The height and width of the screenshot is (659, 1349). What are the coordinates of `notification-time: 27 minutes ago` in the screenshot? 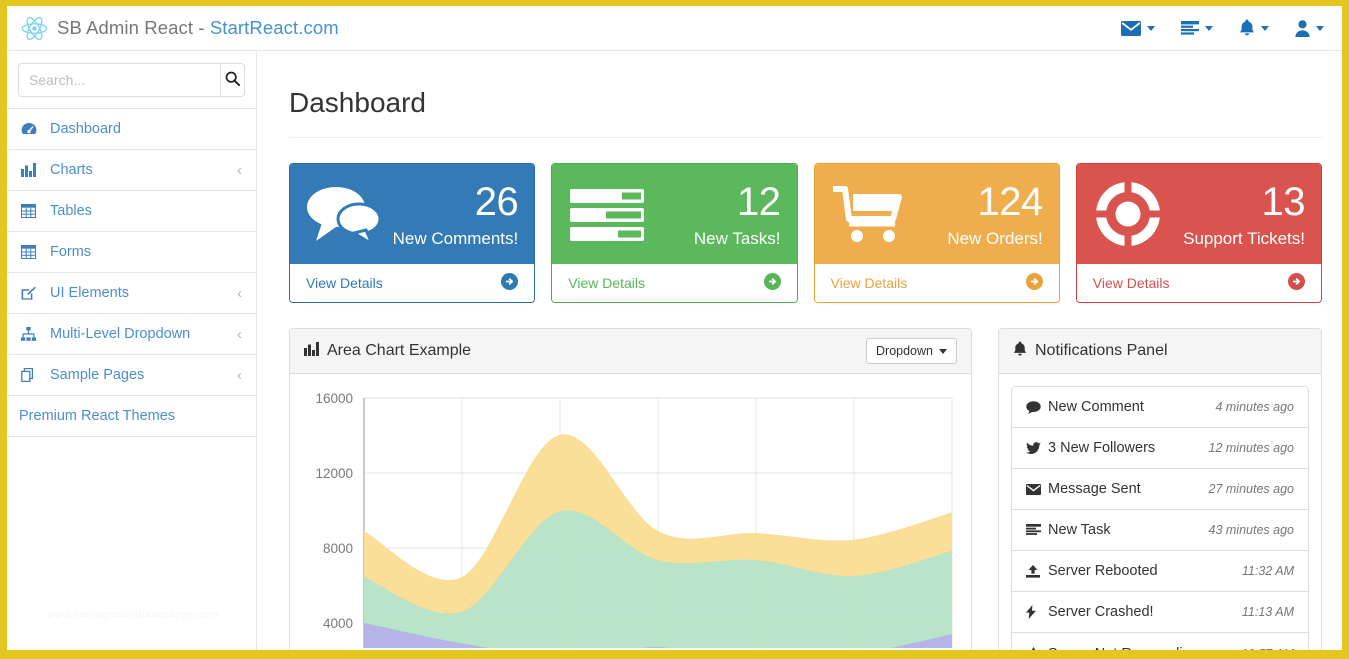 It's located at (1251, 489).